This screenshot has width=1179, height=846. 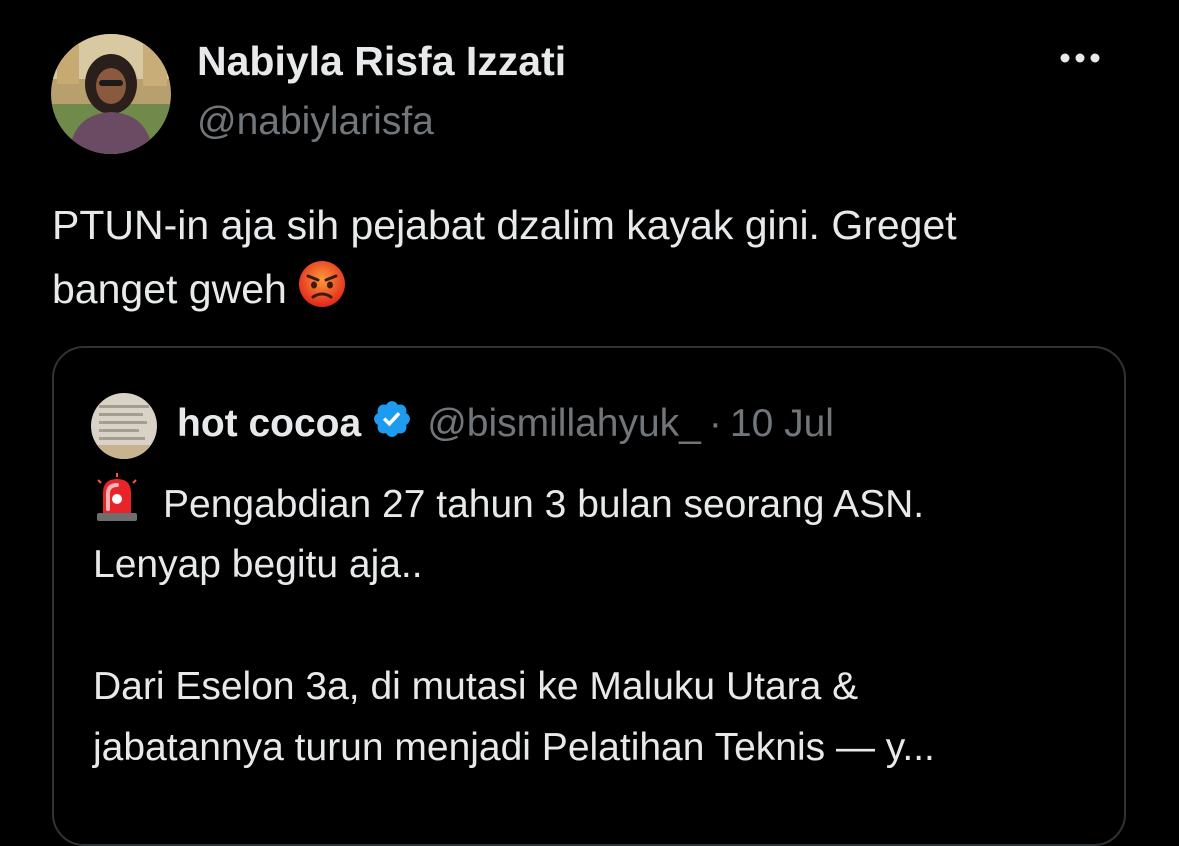 What do you see at coordinates (782, 424) in the screenshot?
I see `quoted-tweet-timestamp: 10 Jul` at bounding box center [782, 424].